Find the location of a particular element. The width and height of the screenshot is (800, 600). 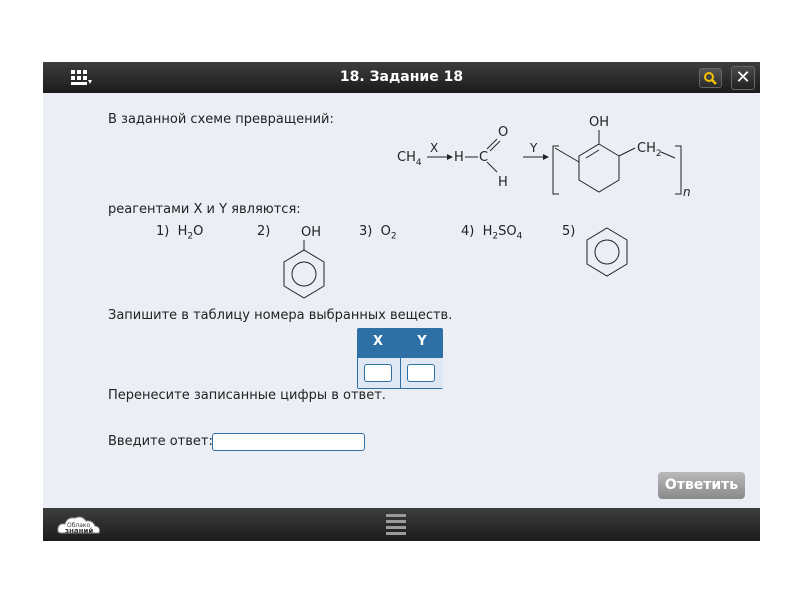

arrow-y-label: Y is located at coordinates (533, 148).